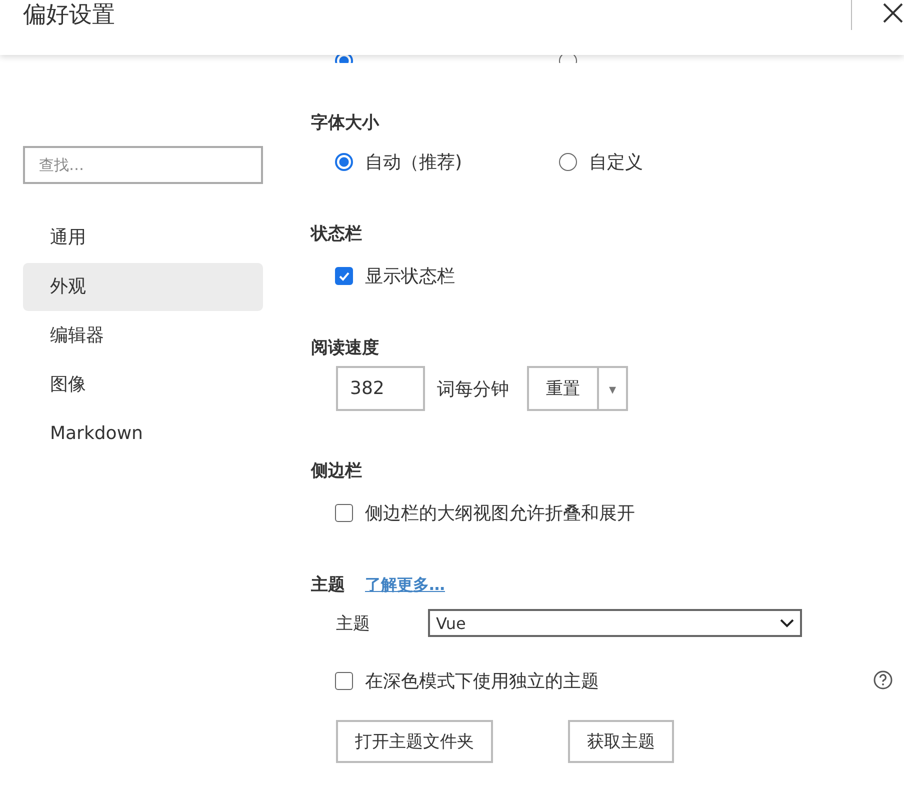 The image size is (904, 790). What do you see at coordinates (69, 15) in the screenshot?
I see `window-title: 偏好设置` at bounding box center [69, 15].